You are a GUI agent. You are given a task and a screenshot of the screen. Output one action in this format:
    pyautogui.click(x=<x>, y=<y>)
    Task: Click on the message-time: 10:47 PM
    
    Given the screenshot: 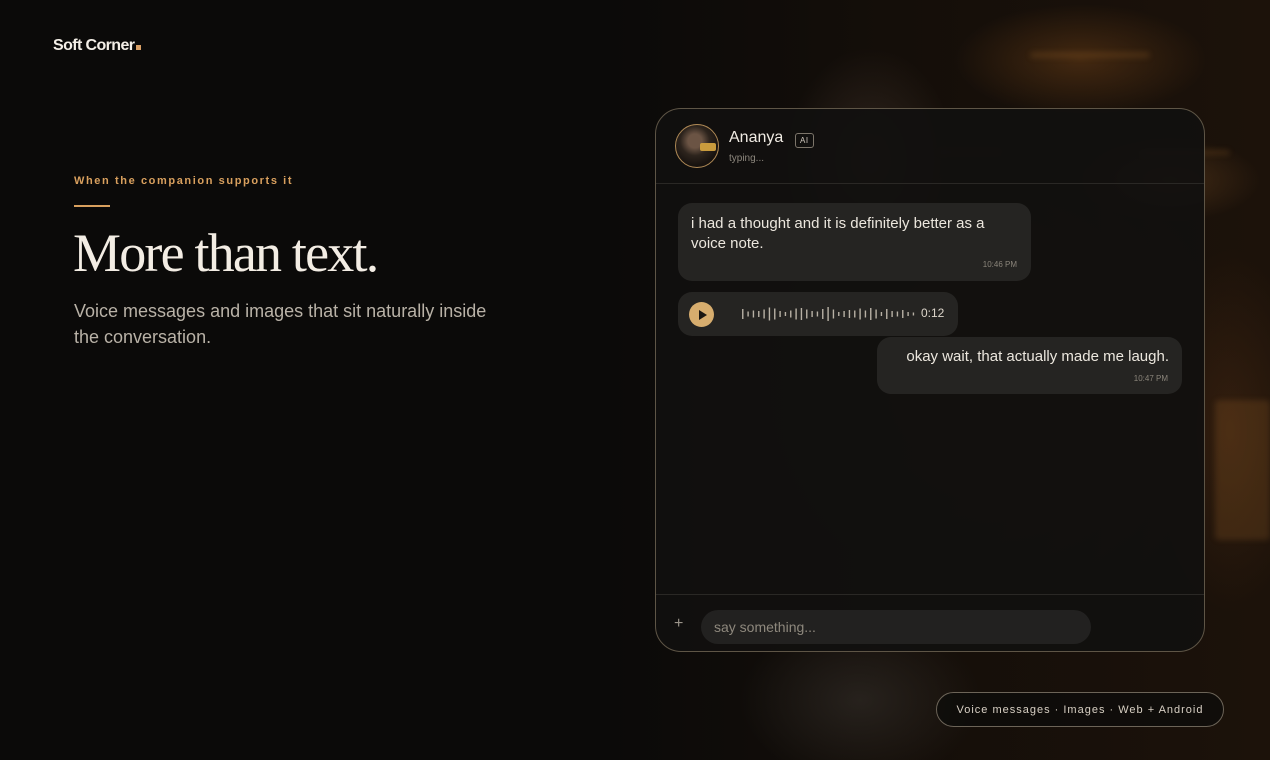 What is the action you would take?
    pyautogui.click(x=1150, y=378)
    